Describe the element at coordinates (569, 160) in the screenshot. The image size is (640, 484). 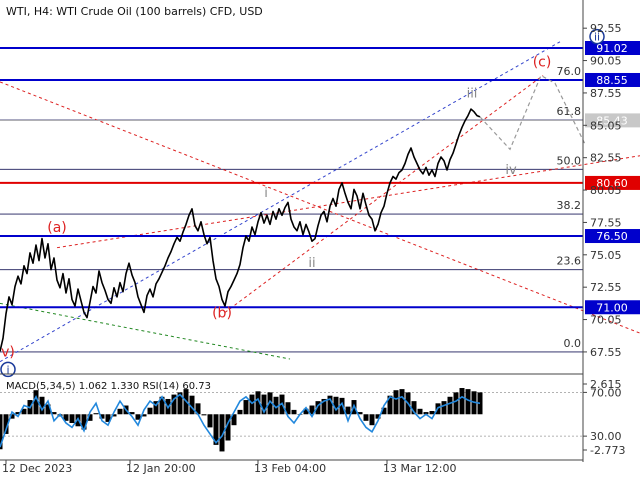
I see `fib-level-label: 50.0` at that location.